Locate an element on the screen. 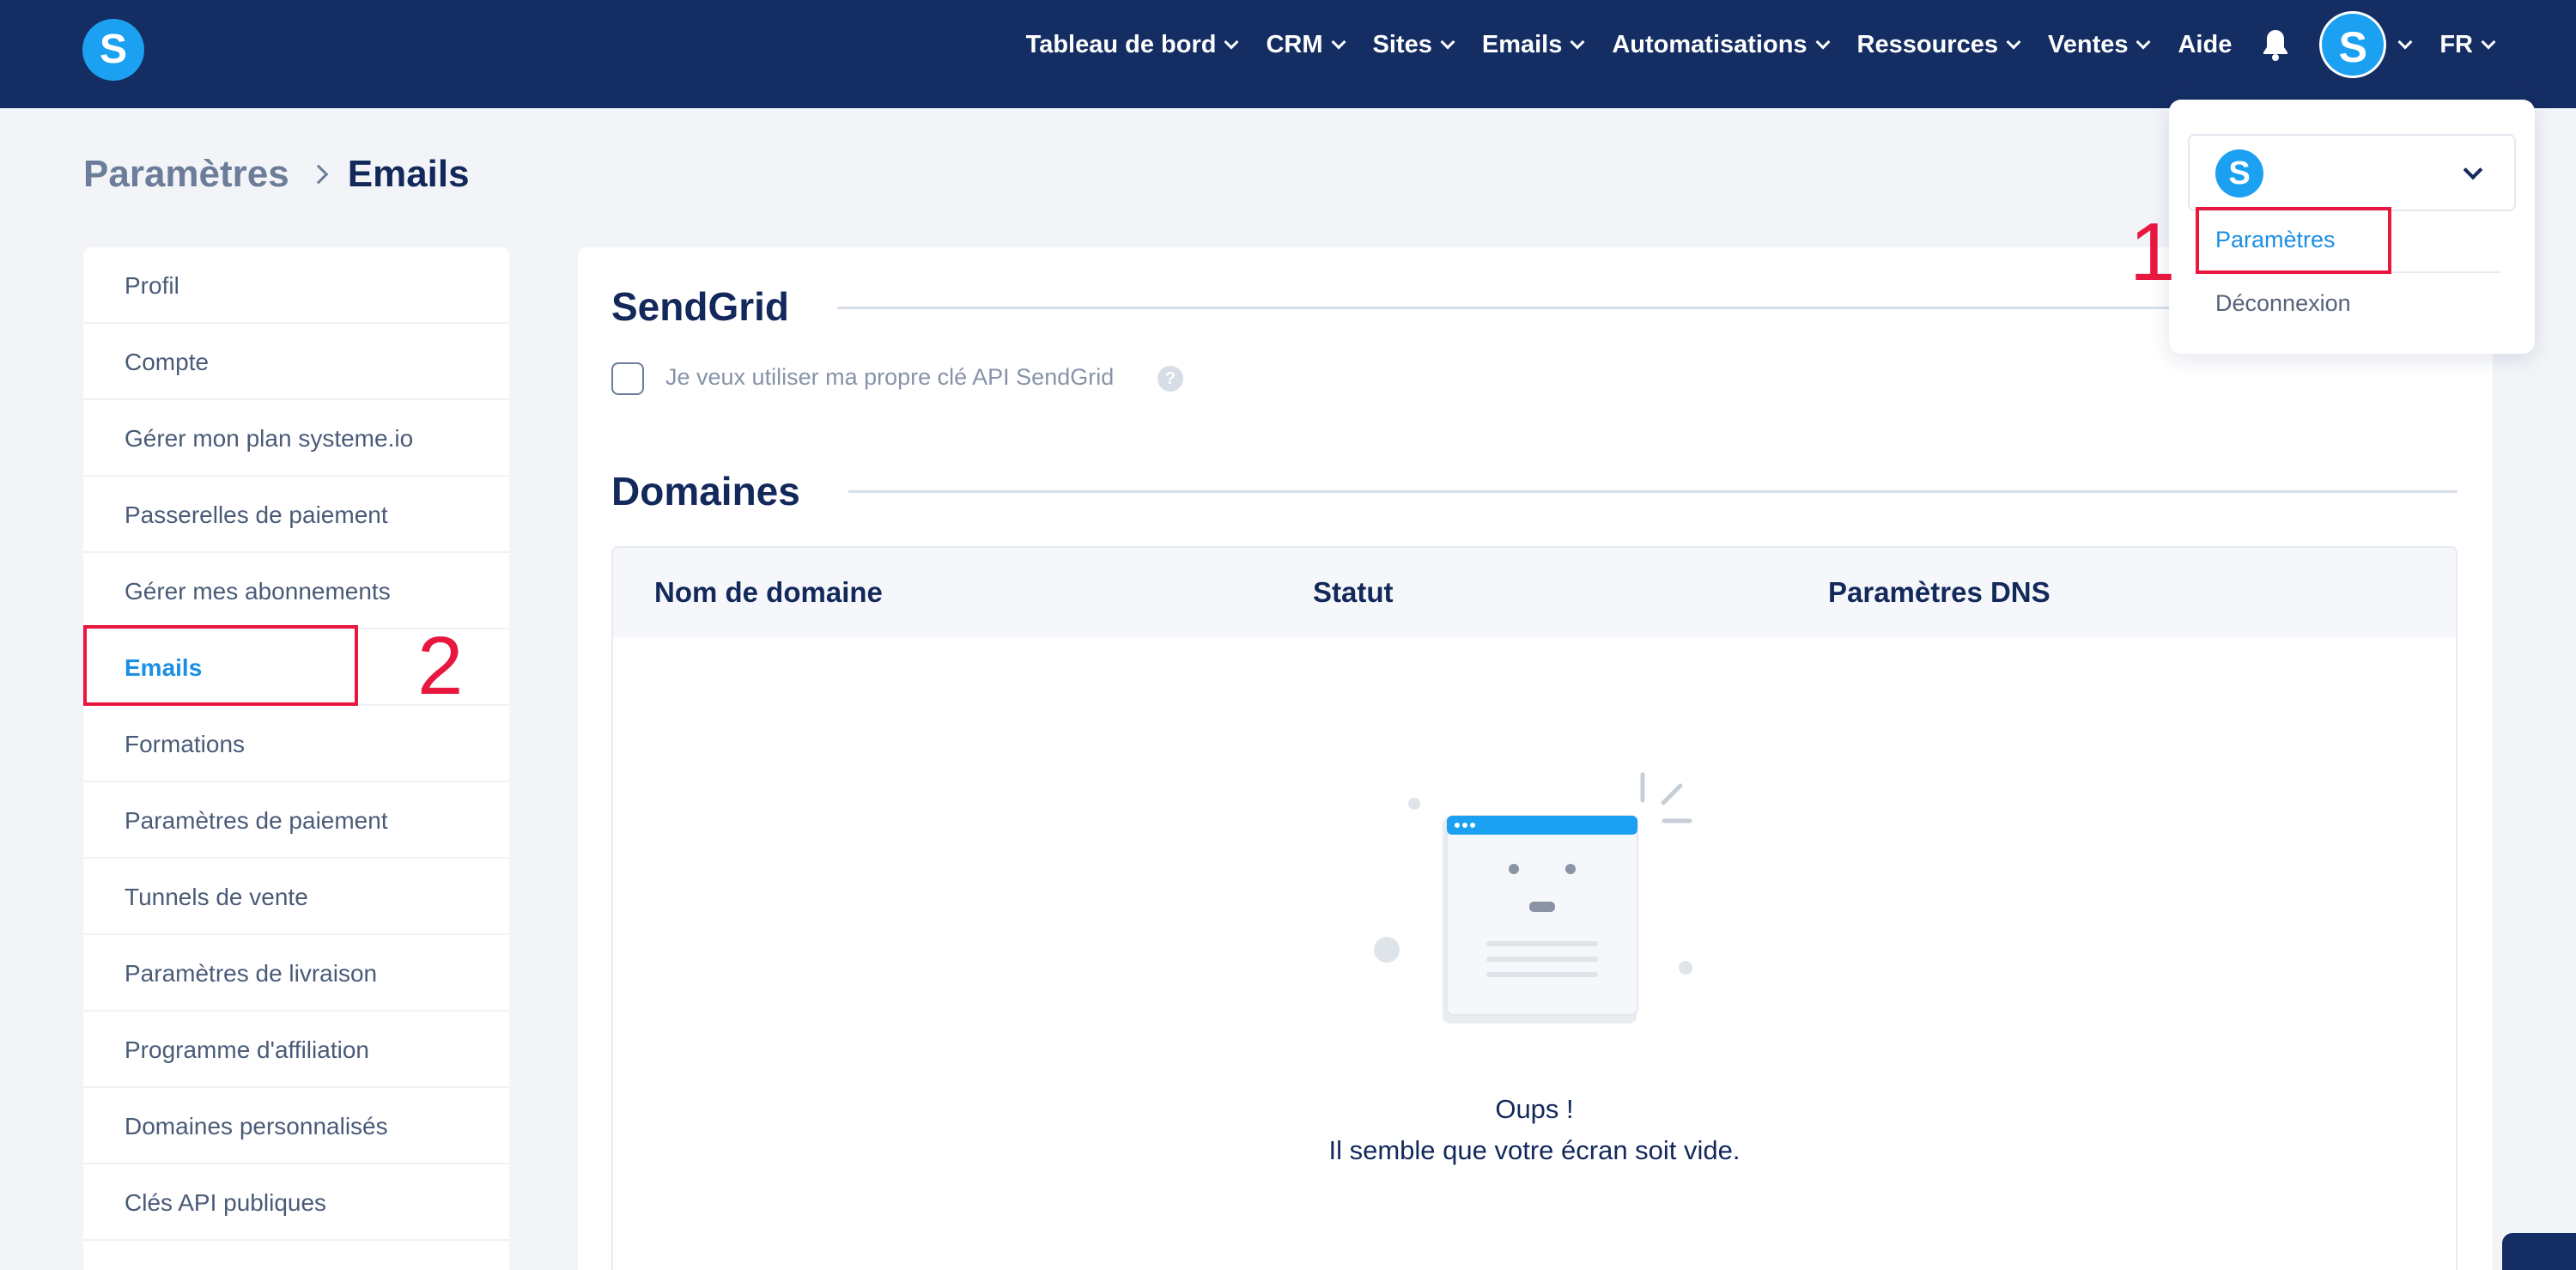 The height and width of the screenshot is (1270, 2576). chevron-right-icon is located at coordinates (318, 174).